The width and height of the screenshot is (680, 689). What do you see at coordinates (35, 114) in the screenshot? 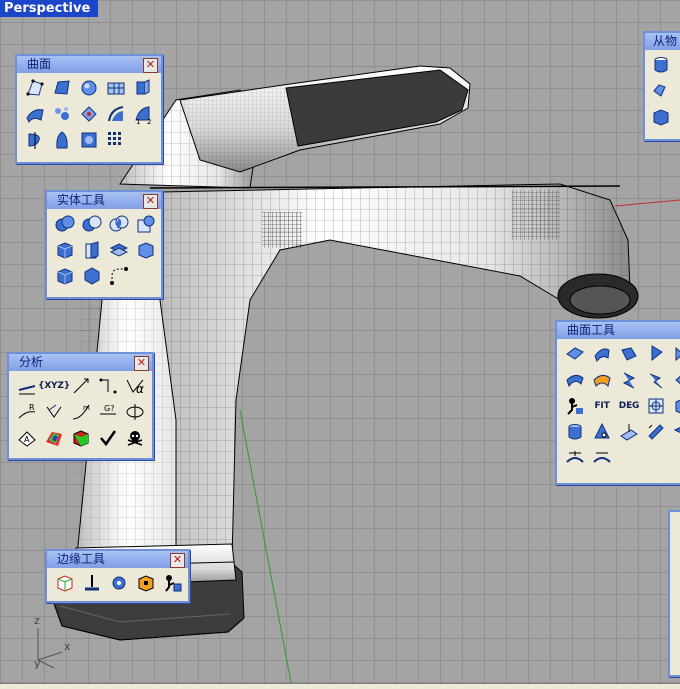
I see `loft-button` at bounding box center [35, 114].